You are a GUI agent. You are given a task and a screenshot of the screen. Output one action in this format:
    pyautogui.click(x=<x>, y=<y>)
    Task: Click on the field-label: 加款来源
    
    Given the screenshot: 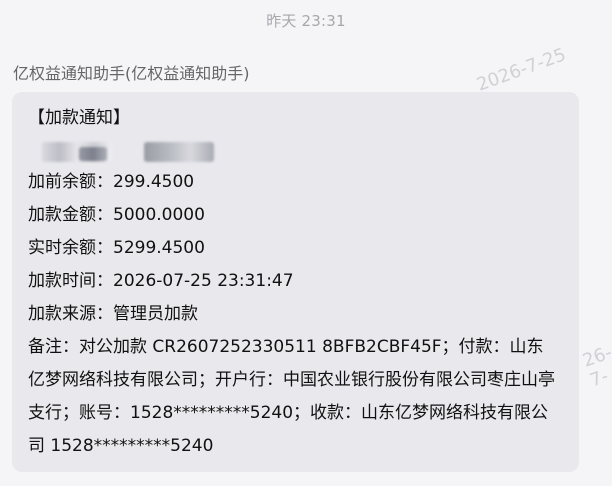 What is the action you would take?
    pyautogui.click(x=62, y=314)
    